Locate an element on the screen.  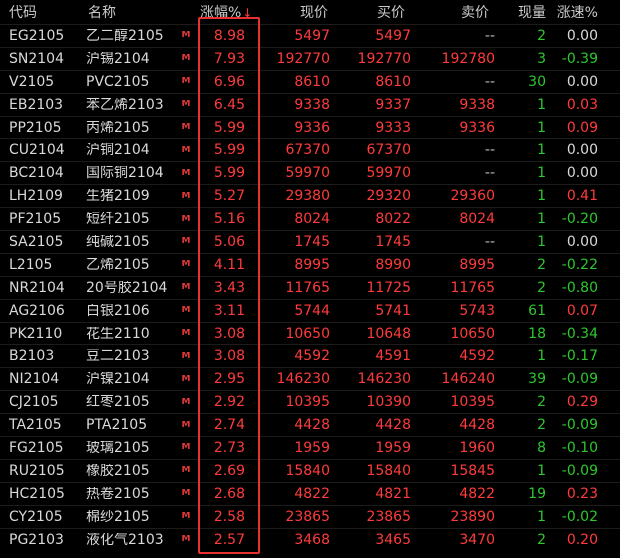
table-row: BC2104 国际铜2104 M 5.99 59970 59970 -- 1 0.00 is located at coordinates (310, 172).